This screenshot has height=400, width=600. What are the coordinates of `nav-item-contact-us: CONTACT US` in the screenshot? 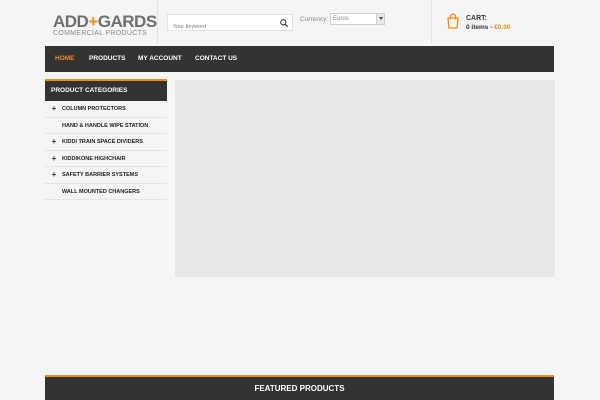 It's located at (216, 59).